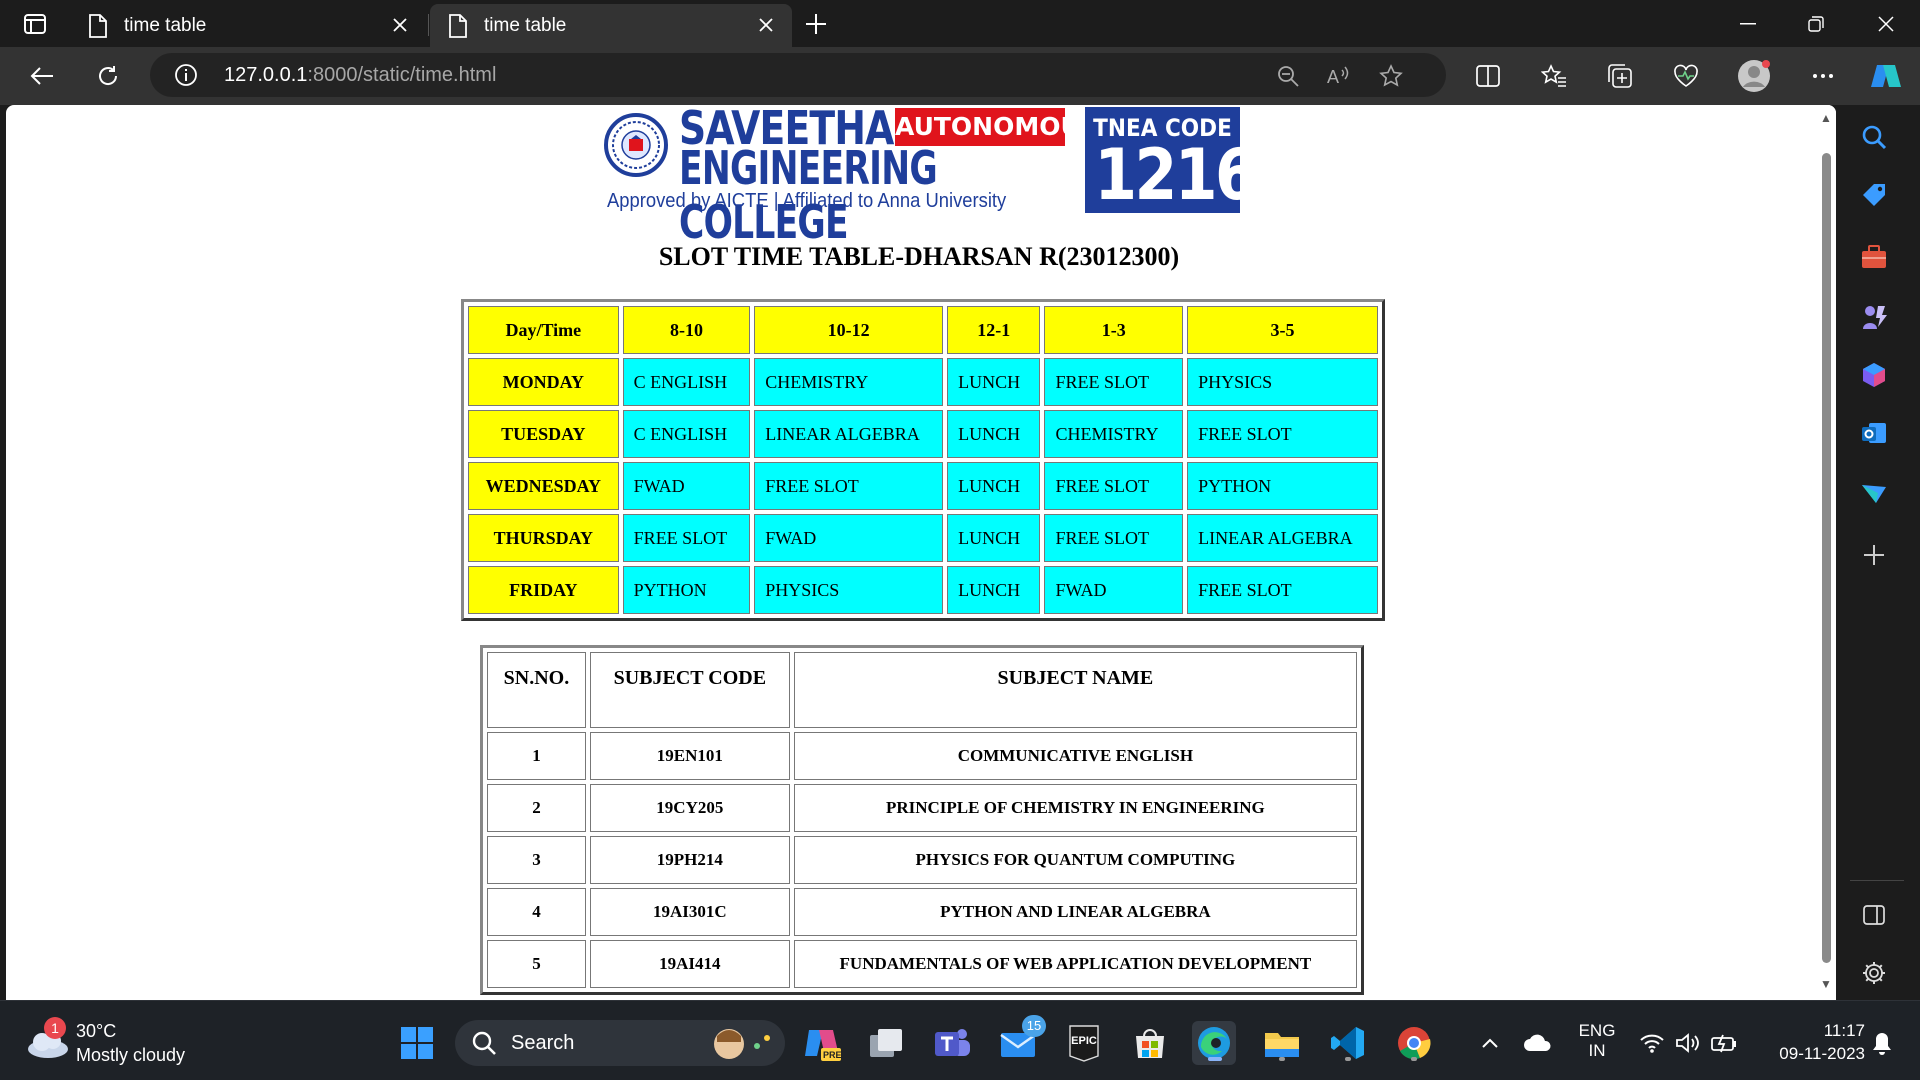 Image resolution: width=1920 pixels, height=1080 pixels. What do you see at coordinates (1150, 1043) in the screenshot?
I see `microsoft-store-icon` at bounding box center [1150, 1043].